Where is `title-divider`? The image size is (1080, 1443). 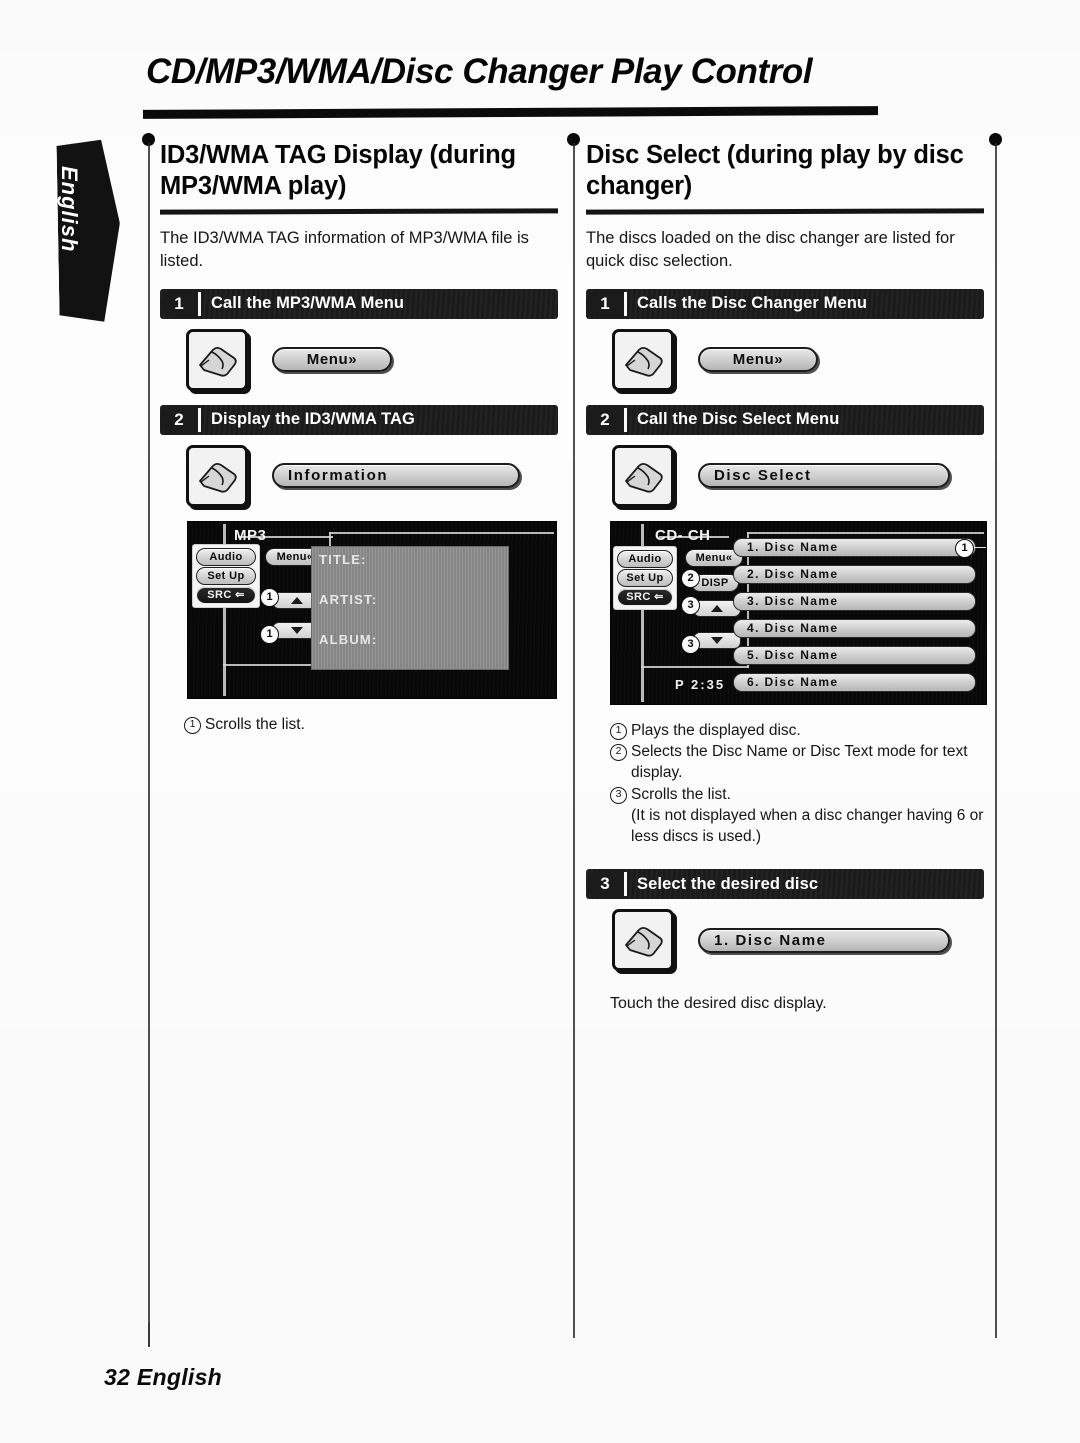 title-divider is located at coordinates (510, 112).